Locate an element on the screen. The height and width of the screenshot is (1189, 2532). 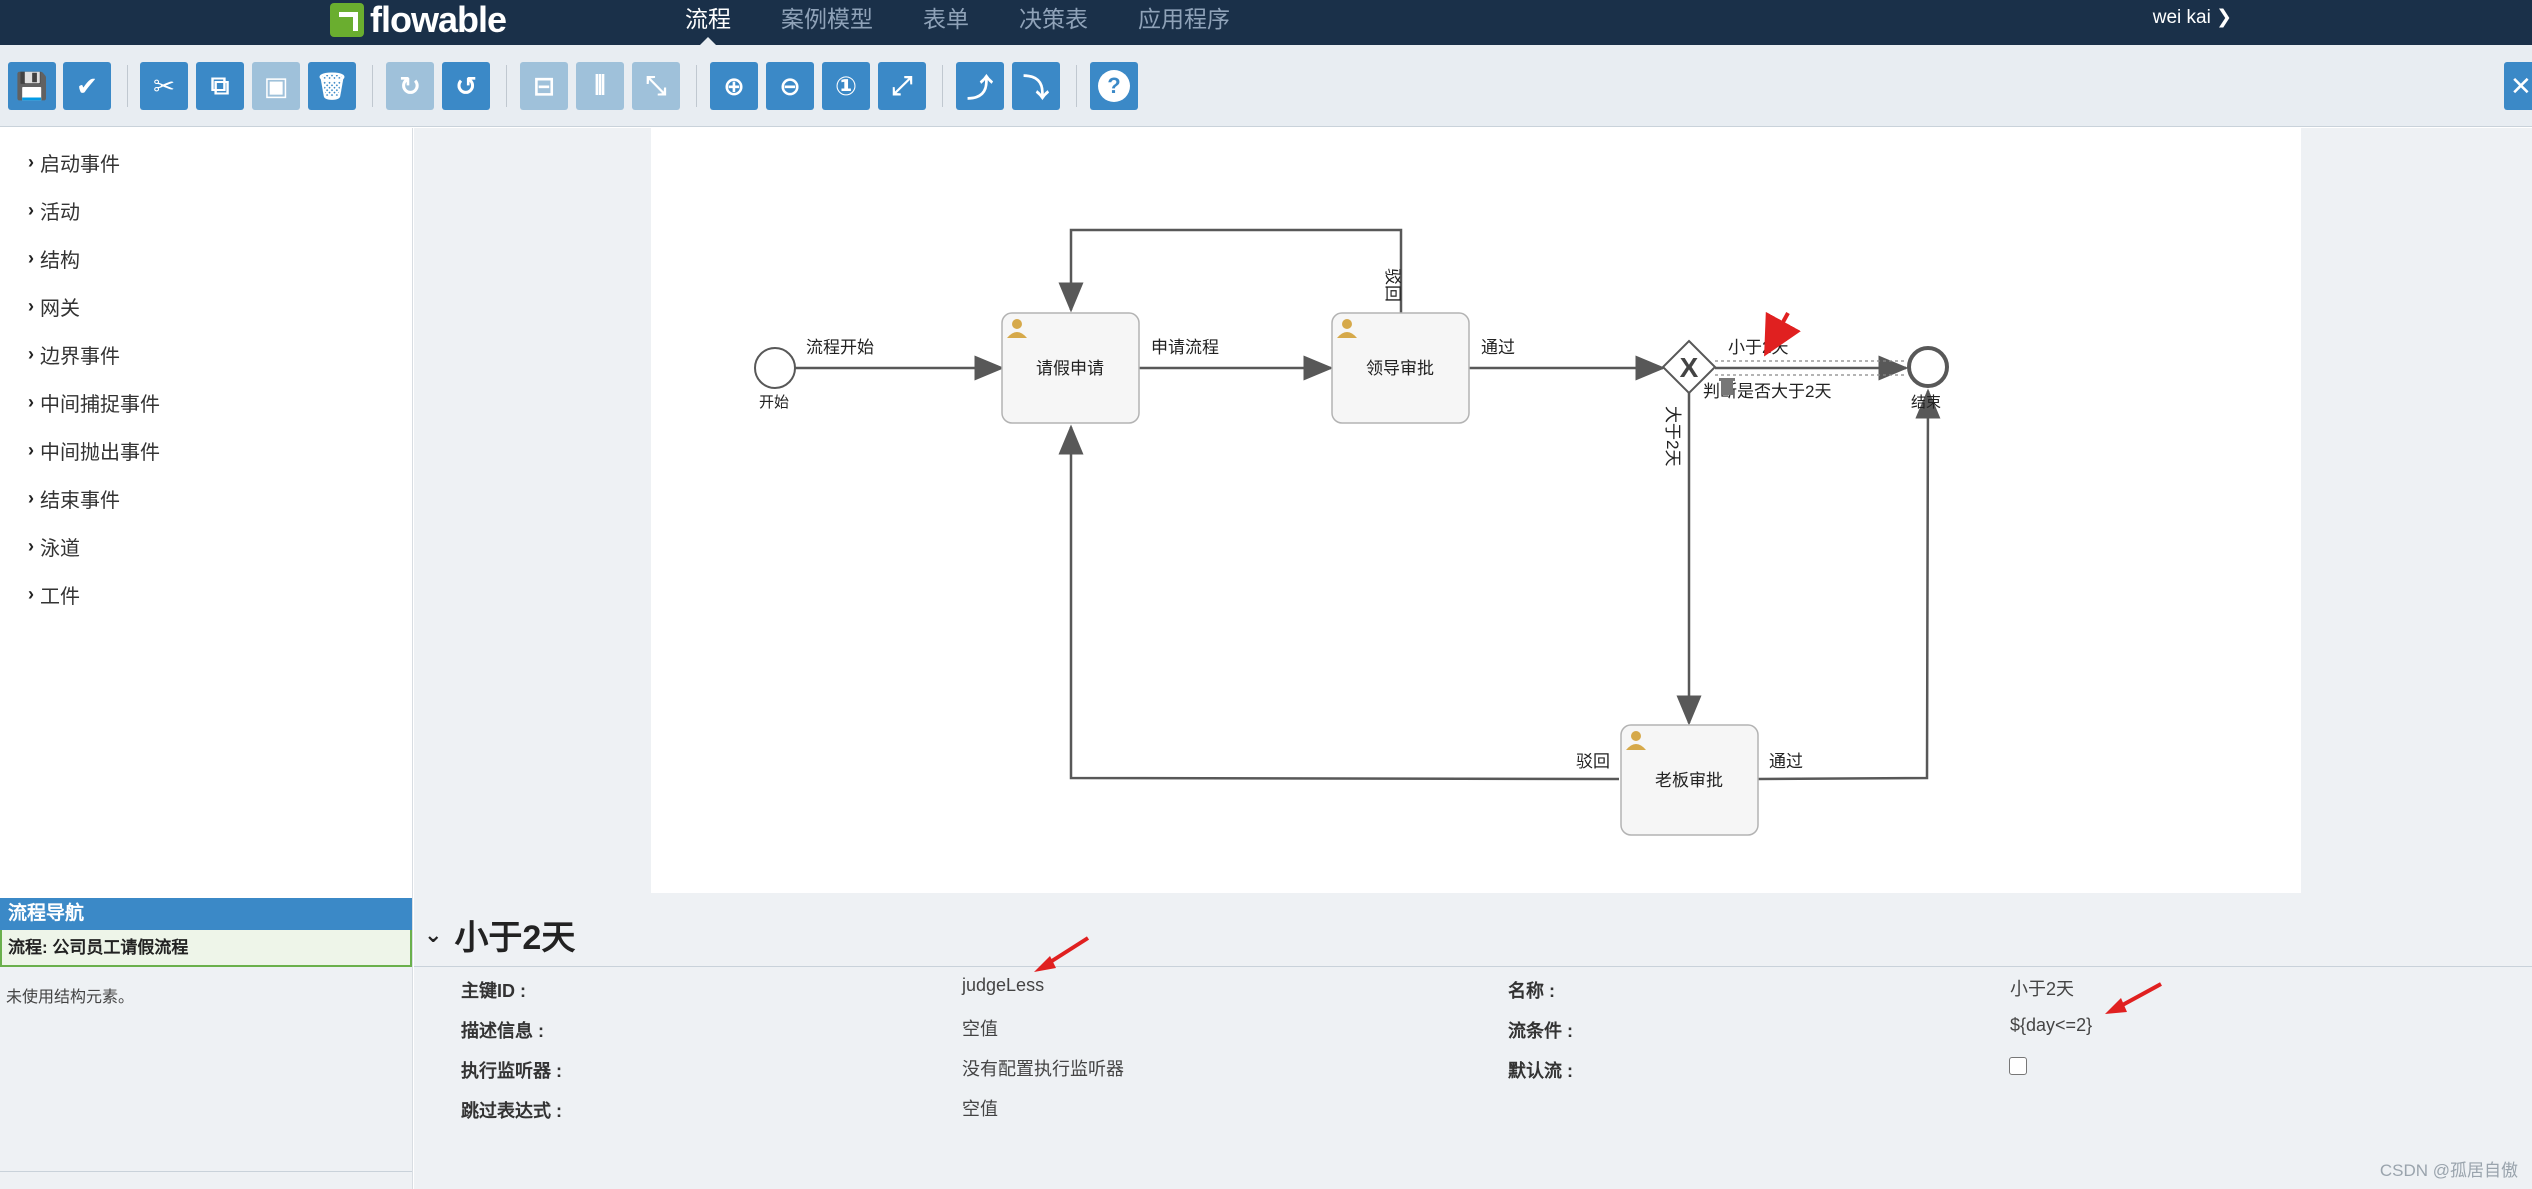
remove-bendpoint-button: ⤵ is located at coordinates (1036, 86).